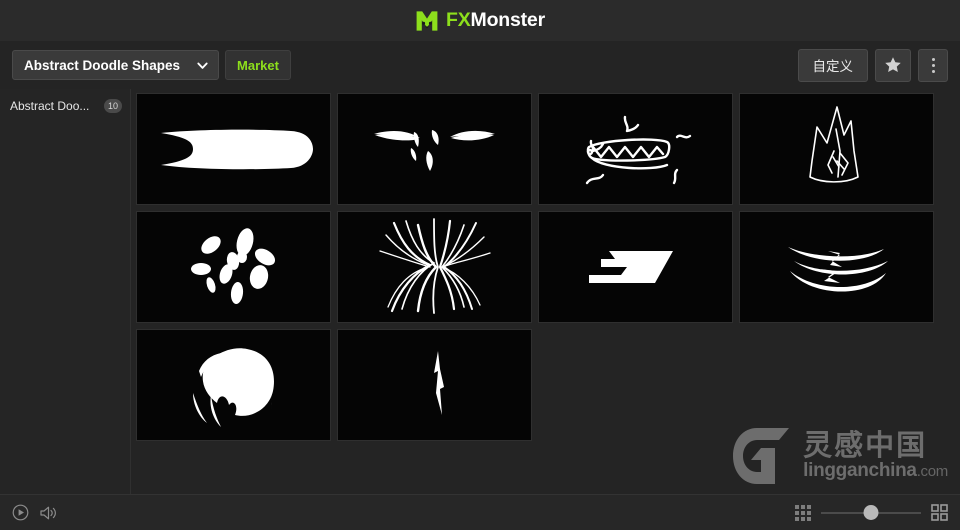 The image size is (960, 530). I want to click on thumbnail-size-slider, so click(871, 513).